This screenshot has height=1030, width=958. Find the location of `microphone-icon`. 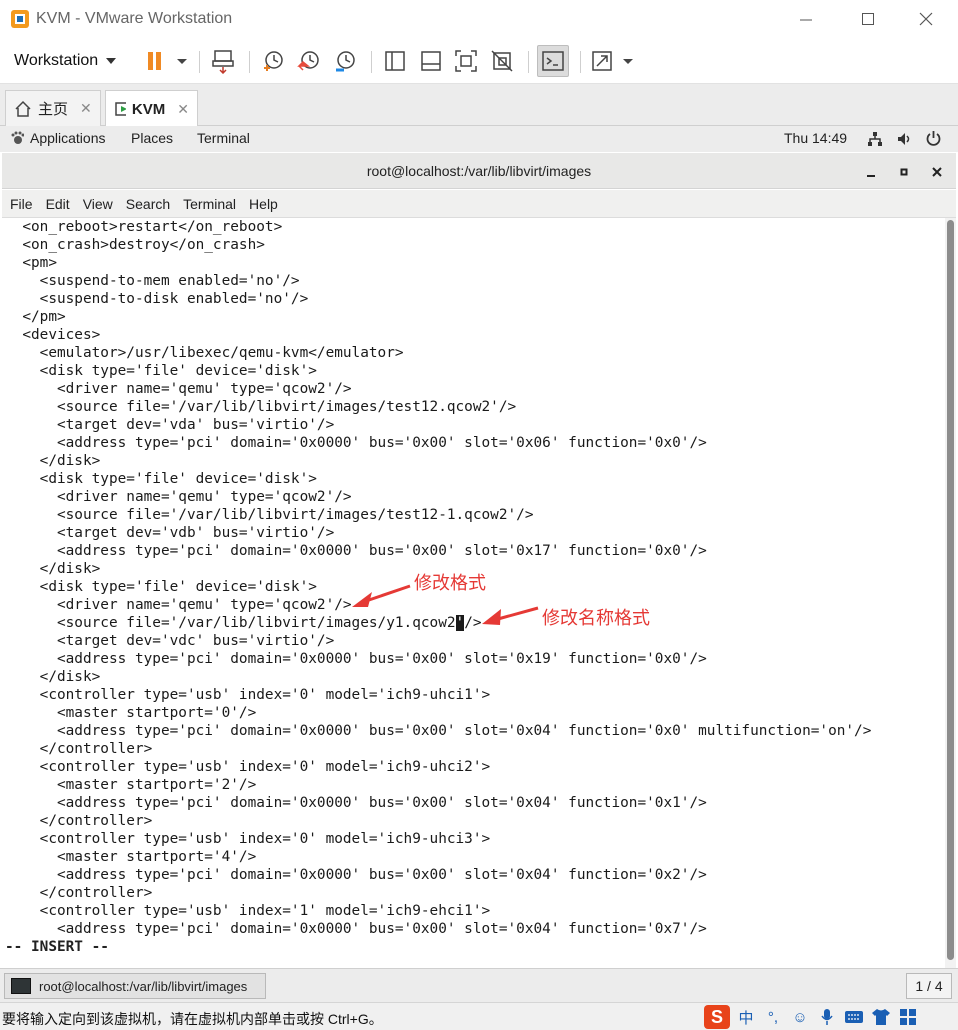

microphone-icon is located at coordinates (827, 1017).